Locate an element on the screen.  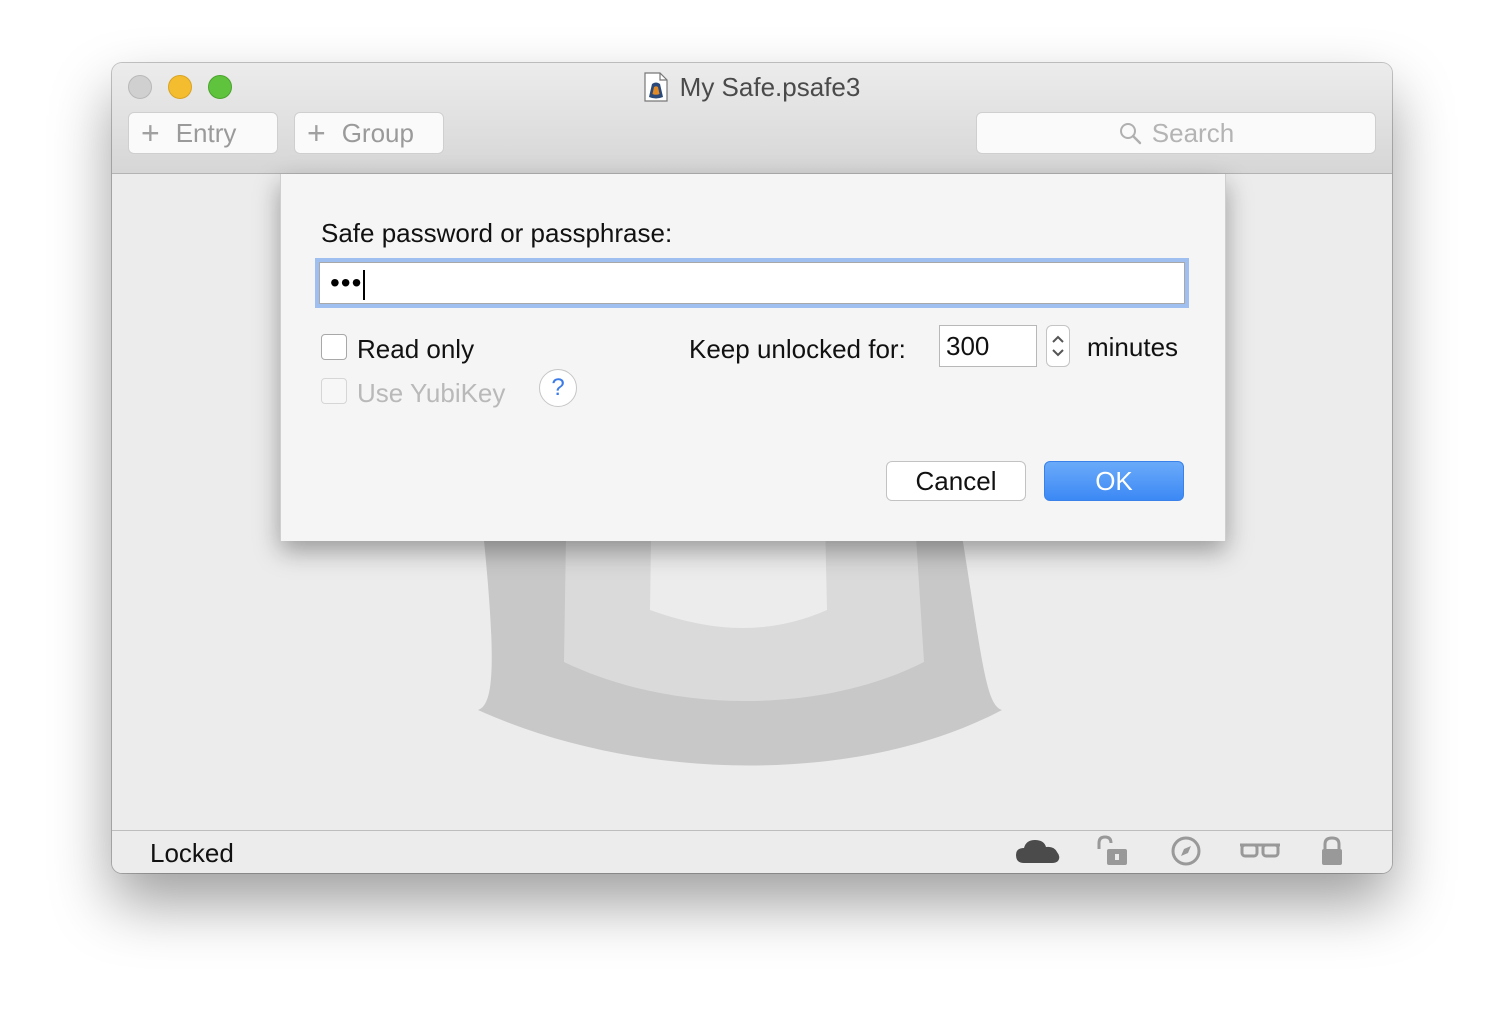
search-icon is located at coordinates (1130, 134).